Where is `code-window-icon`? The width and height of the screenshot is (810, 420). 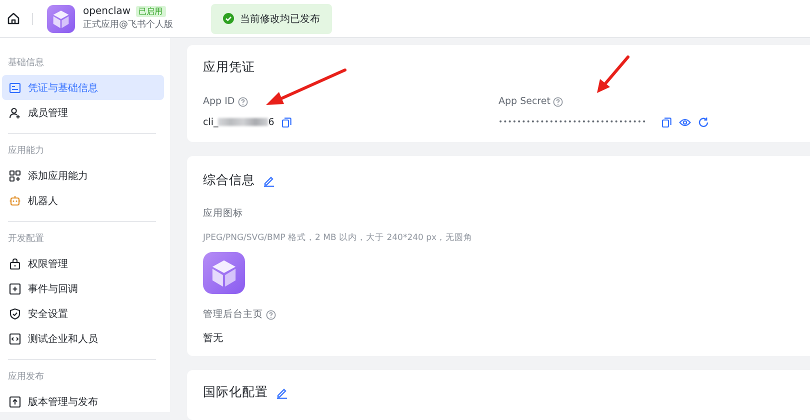 code-window-icon is located at coordinates (15, 338).